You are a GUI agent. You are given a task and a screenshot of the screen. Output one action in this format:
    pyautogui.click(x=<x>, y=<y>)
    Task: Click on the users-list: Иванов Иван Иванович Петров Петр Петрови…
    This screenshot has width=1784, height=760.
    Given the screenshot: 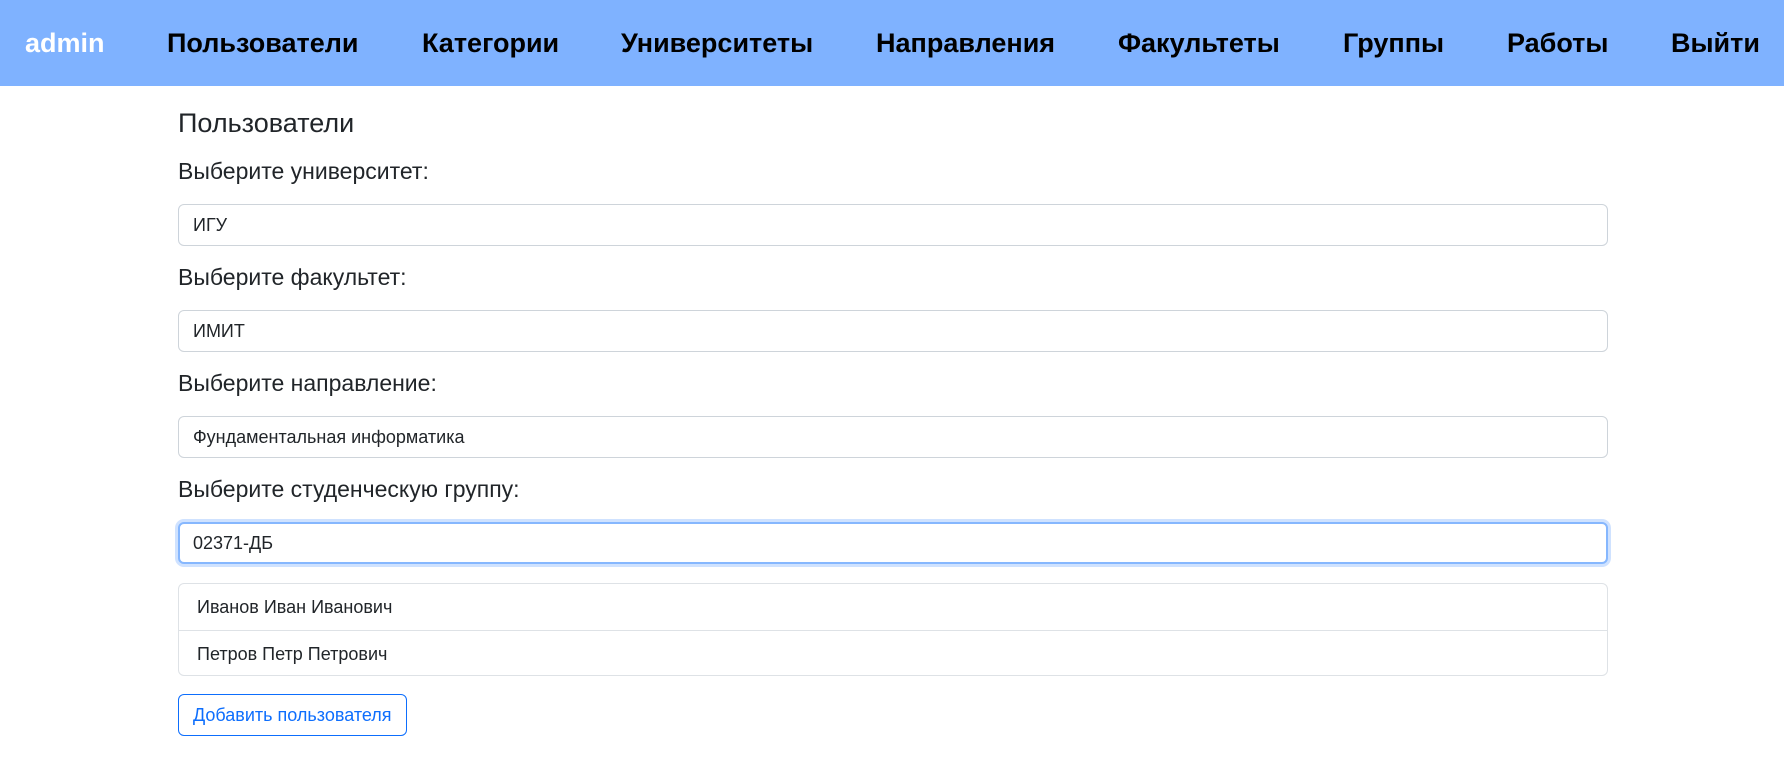 What is the action you would take?
    pyautogui.click(x=893, y=629)
    